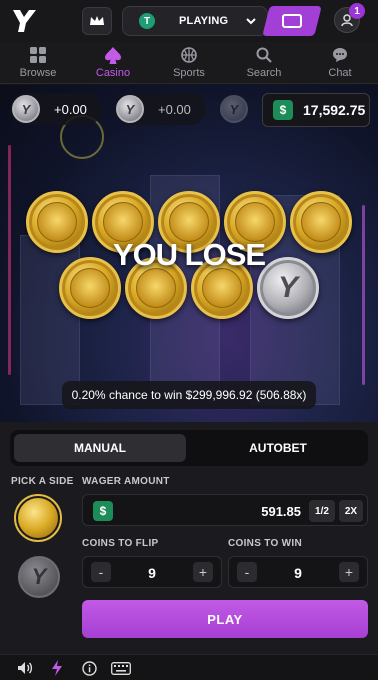 The height and width of the screenshot is (680, 378). What do you see at coordinates (120, 543) in the screenshot?
I see `coins-to-flip-label: COINS TO FLIP` at bounding box center [120, 543].